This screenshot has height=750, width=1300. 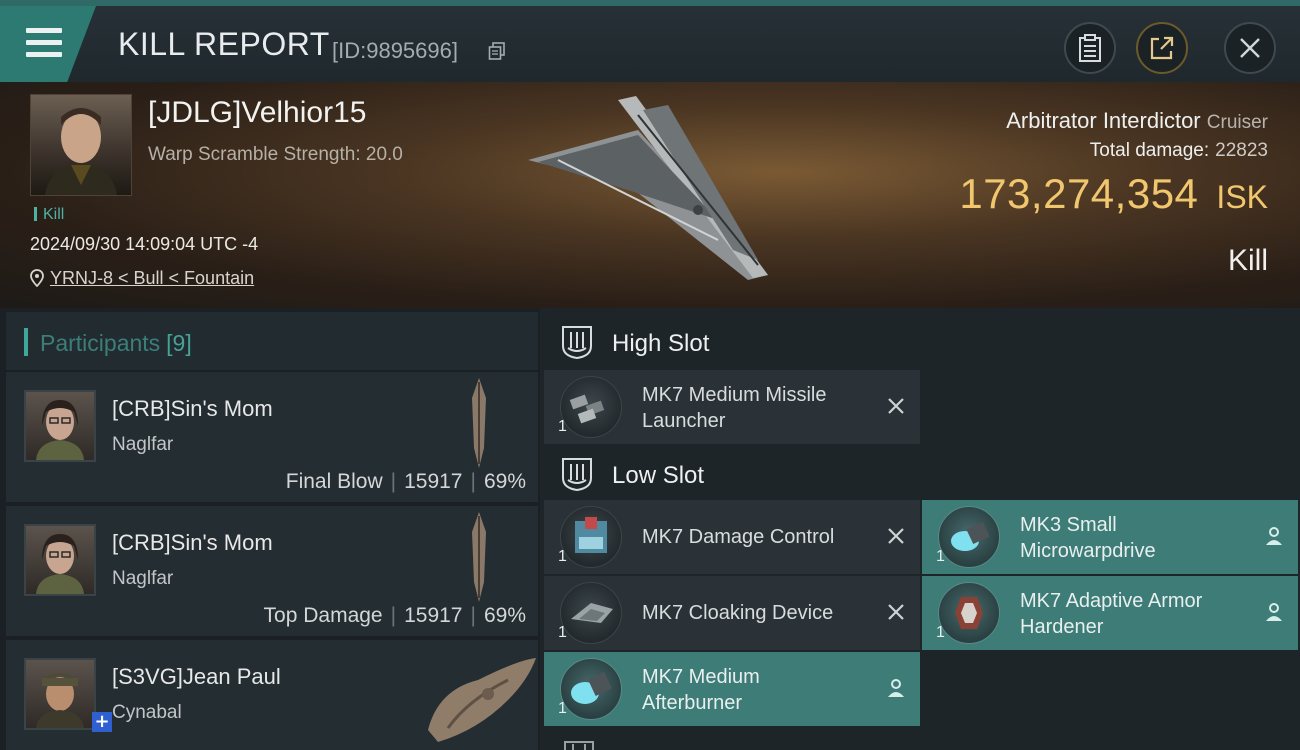 I want to click on kill-location-link: YRNJ-8 < Bull < Fountain, so click(x=142, y=278).